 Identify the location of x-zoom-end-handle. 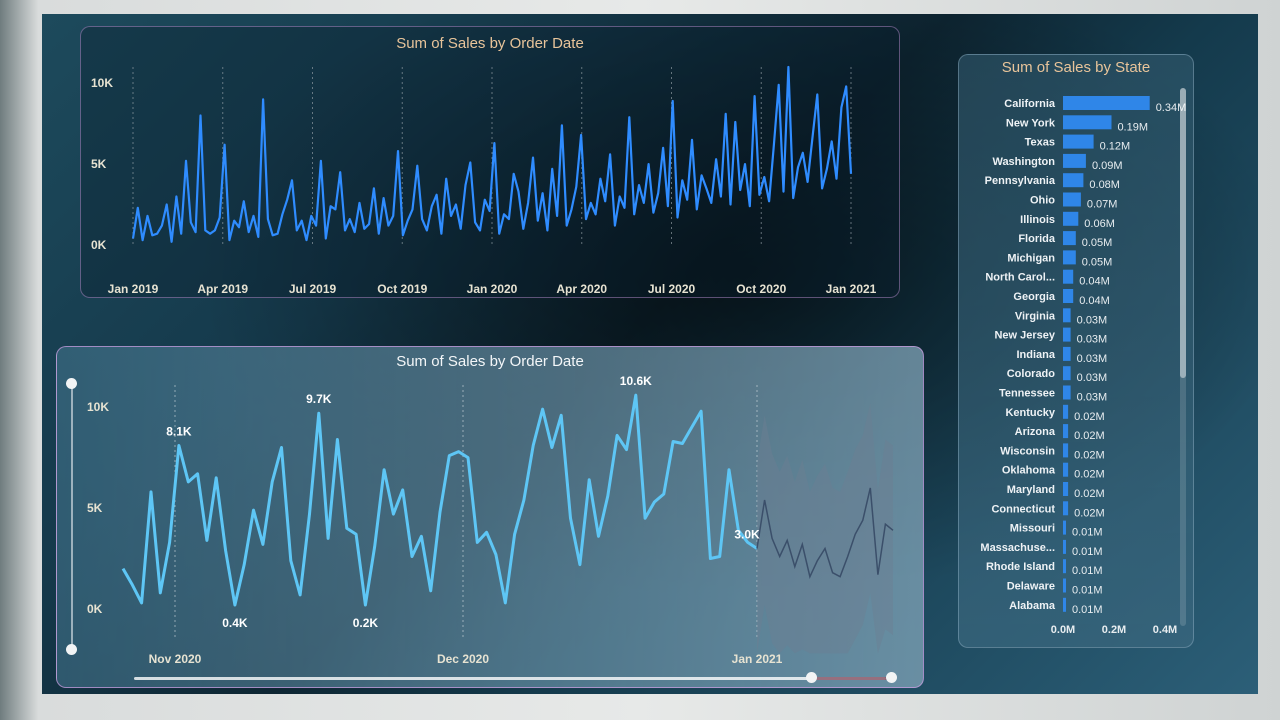
(891, 677).